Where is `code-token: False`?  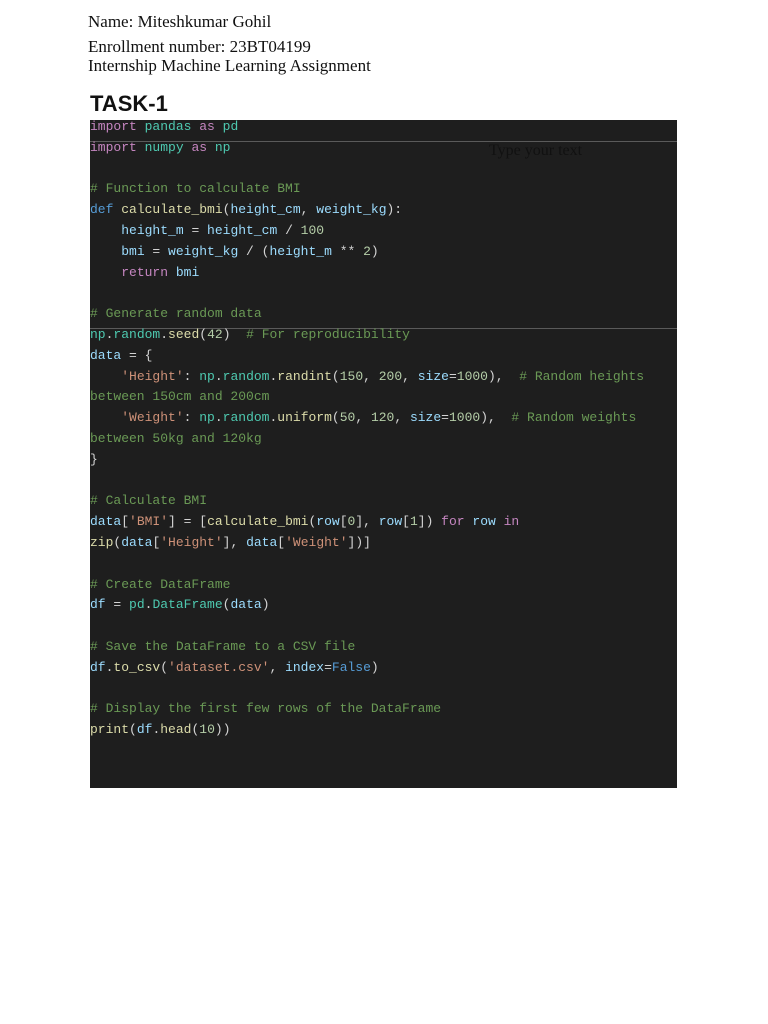 code-token: False is located at coordinates (351, 667).